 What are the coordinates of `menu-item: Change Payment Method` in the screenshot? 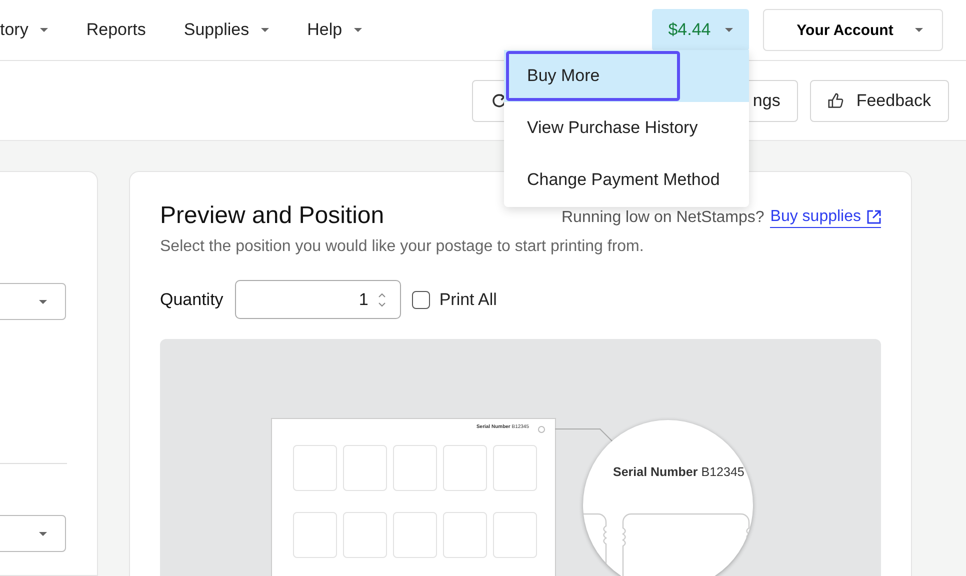 It's located at (626, 180).